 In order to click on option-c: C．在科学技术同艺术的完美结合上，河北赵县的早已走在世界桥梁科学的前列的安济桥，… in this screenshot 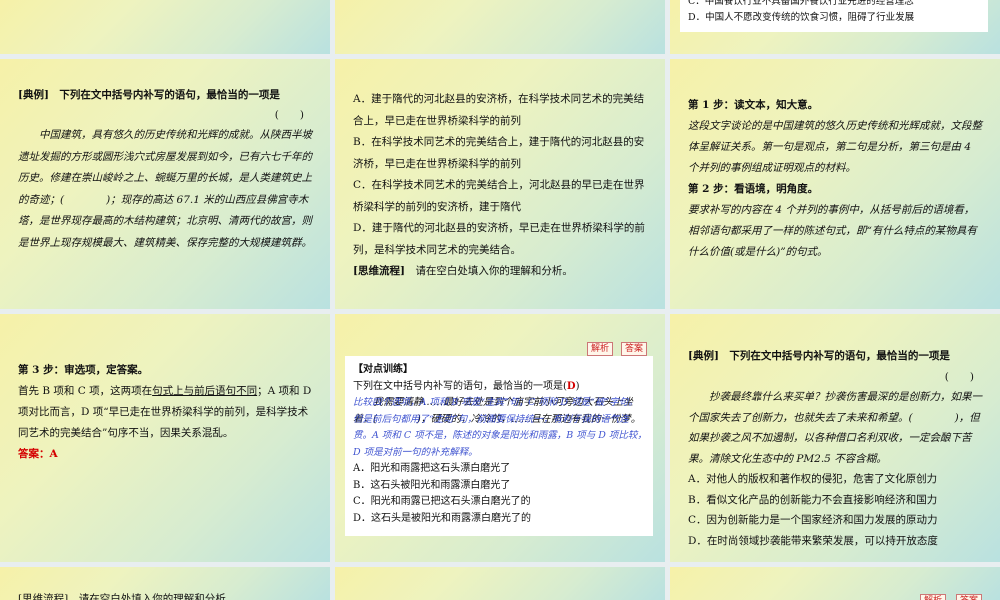, I will do `click(499, 196)`.